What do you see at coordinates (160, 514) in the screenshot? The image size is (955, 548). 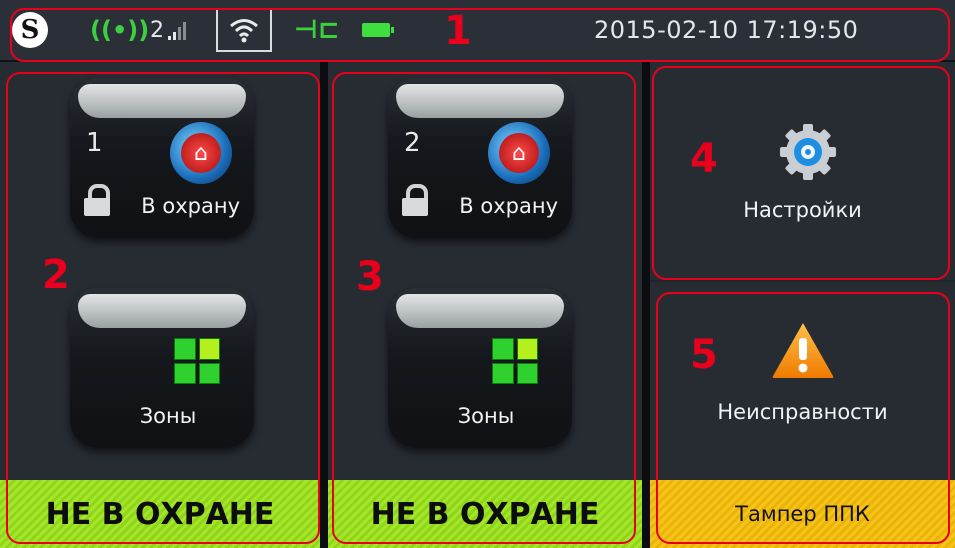 I see `partition-1-status: НЕ В ОХРАНЕ` at bounding box center [160, 514].